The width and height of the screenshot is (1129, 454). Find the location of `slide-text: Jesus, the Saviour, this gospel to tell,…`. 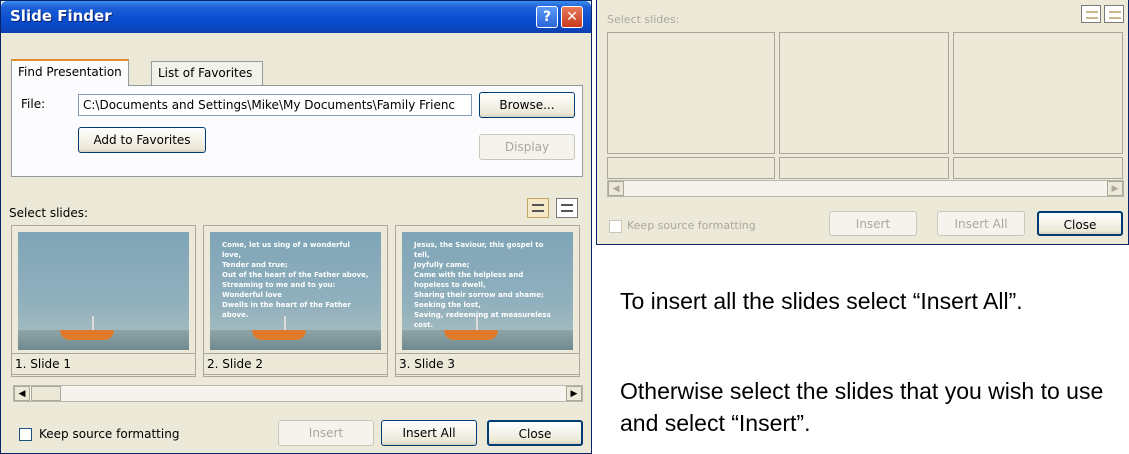

slide-text: Jesus, the Saviour, this gospel to tell,… is located at coordinates (482, 285).